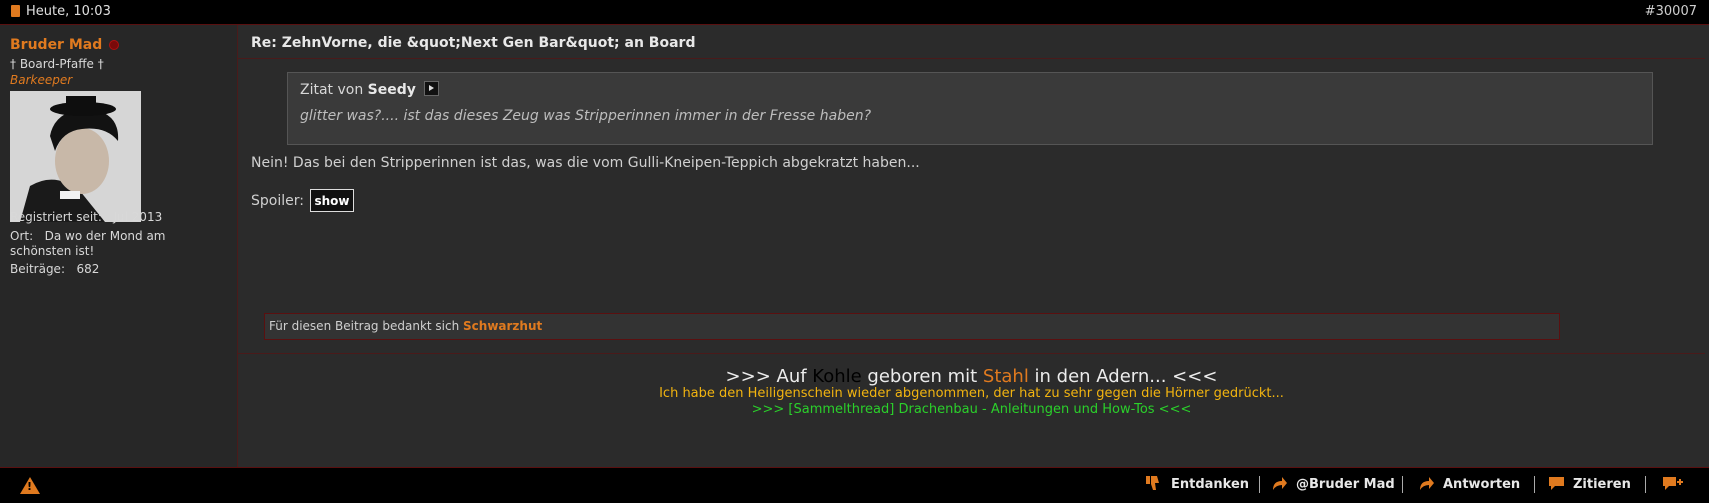 Image resolution: width=1709 pixels, height=503 pixels. I want to click on avatar, so click(75, 156).